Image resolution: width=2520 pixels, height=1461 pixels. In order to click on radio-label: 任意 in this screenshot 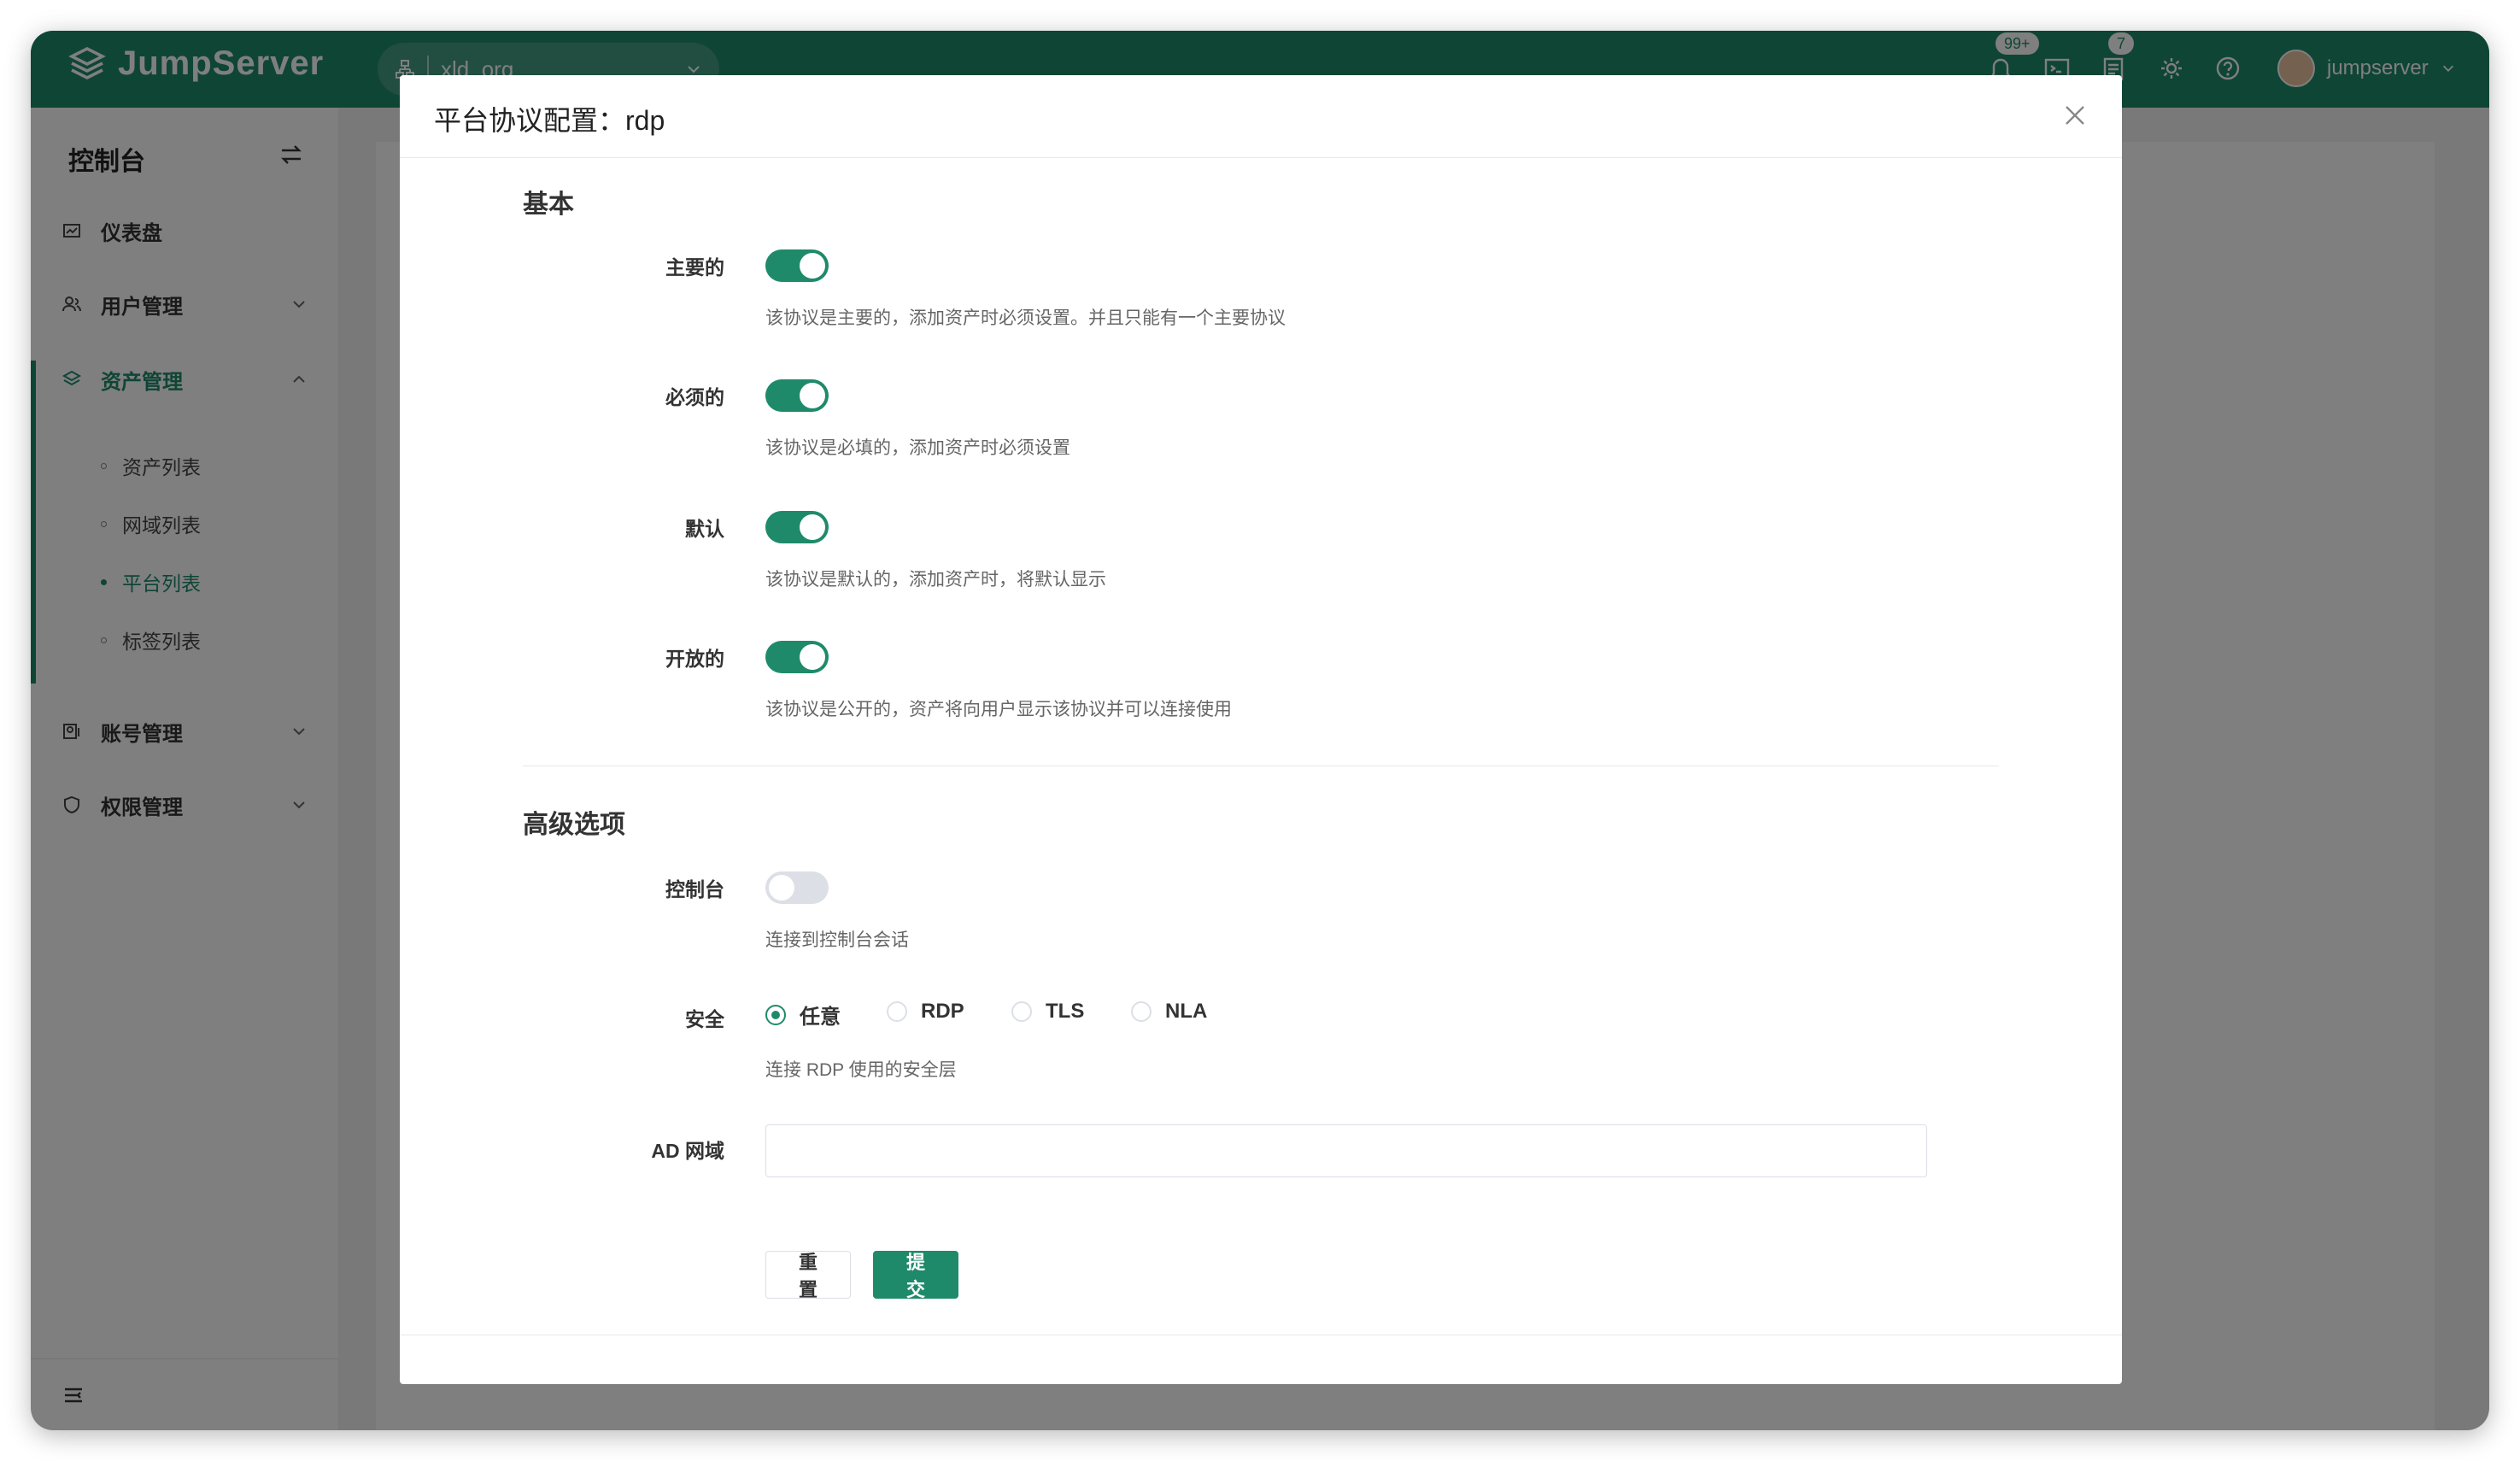, I will do `click(820, 1017)`.